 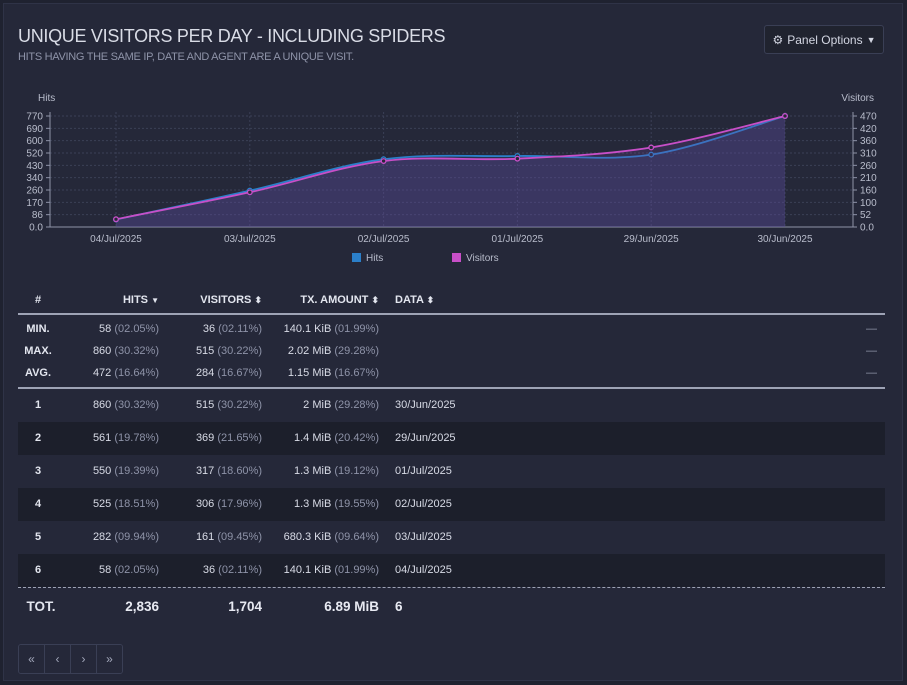 I want to click on legend-label-visitors: Visitors, so click(x=482, y=258).